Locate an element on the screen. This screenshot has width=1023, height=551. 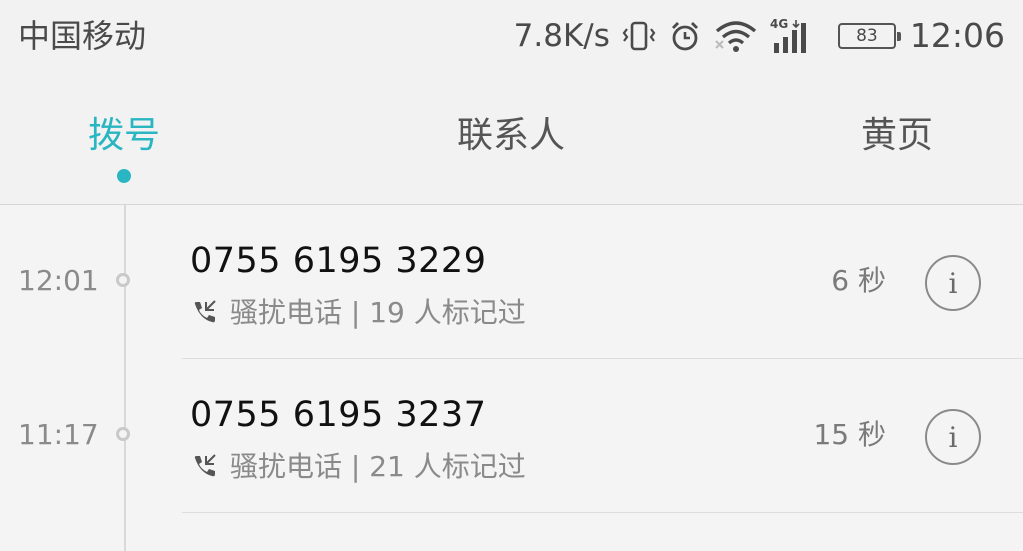
wifi-icon is located at coordinates (736, 36).